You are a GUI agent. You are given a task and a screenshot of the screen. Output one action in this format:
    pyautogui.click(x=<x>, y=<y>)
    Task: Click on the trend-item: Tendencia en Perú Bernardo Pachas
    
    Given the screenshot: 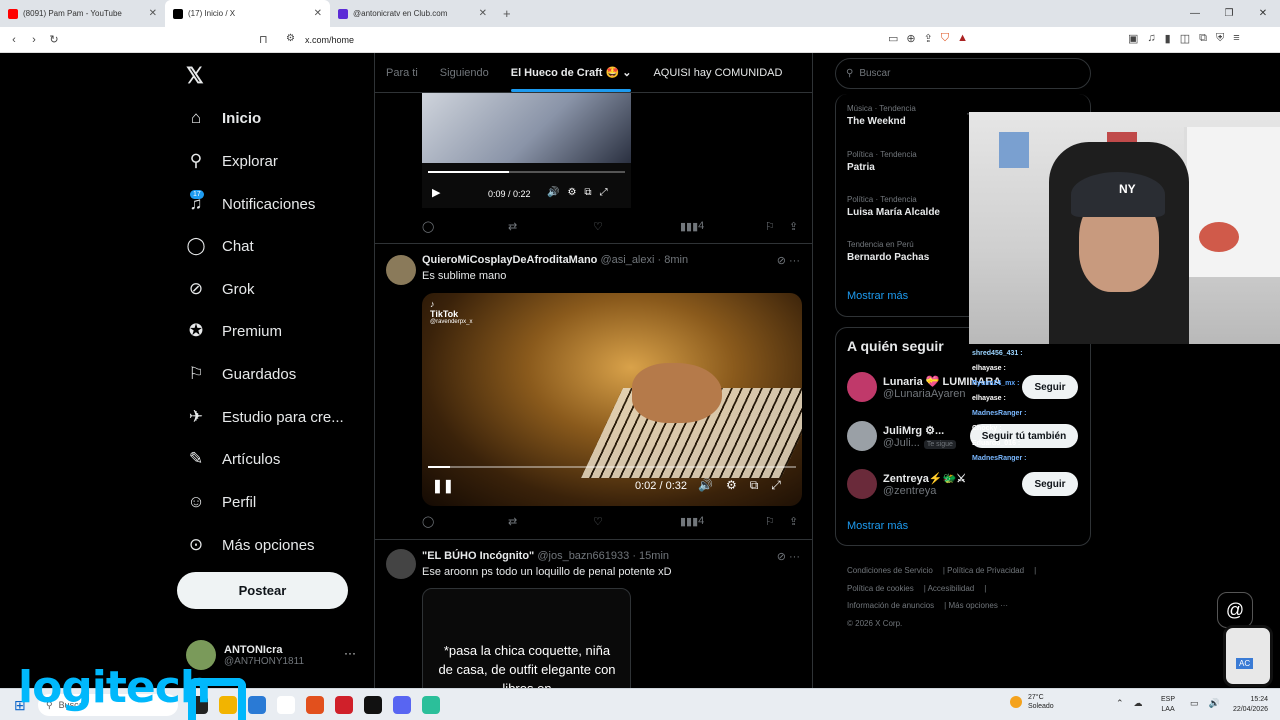 What is the action you would take?
    pyautogui.click(x=888, y=251)
    